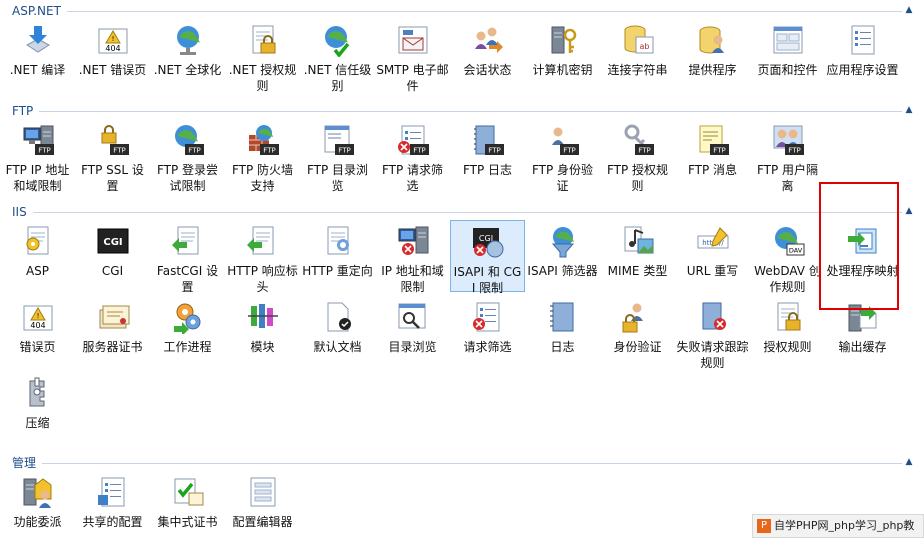 This screenshot has height=543, width=924. What do you see at coordinates (187, 507) in the screenshot?
I see `feature-item: 集中式证书` at bounding box center [187, 507].